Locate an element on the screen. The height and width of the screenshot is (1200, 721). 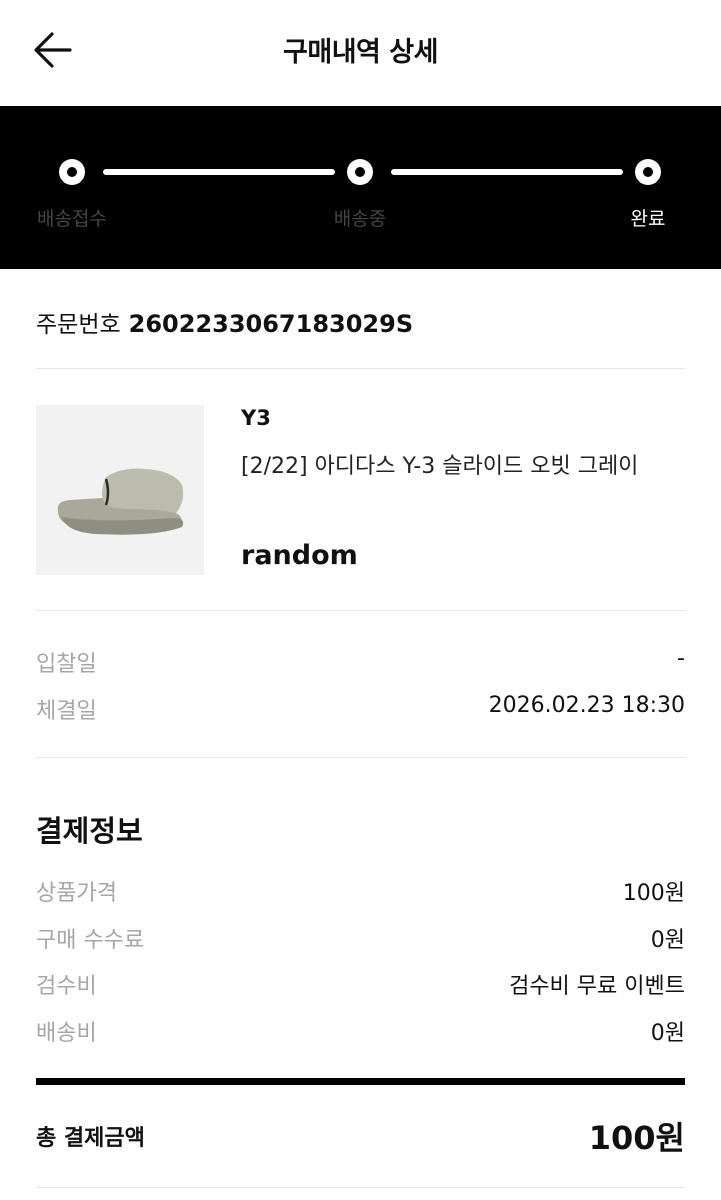
total-label: 총 결제금액 is located at coordinates (90, 1138).